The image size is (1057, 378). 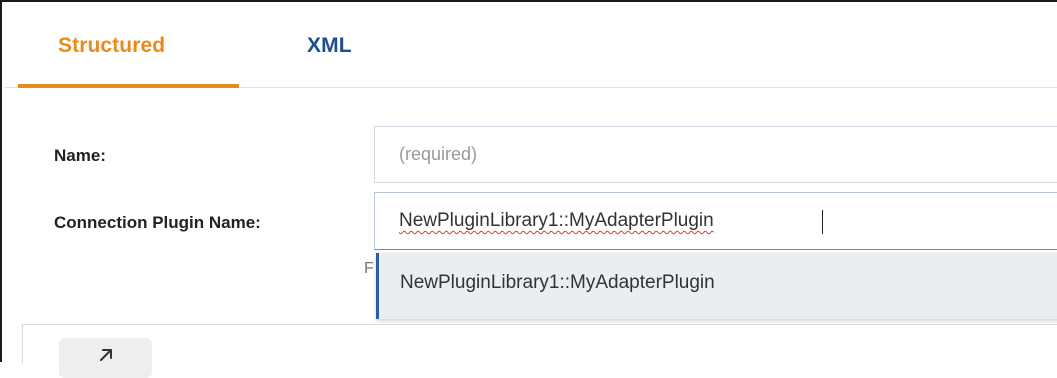 I want to click on autocomplete-dropdown: NewPluginLibrary1::MyAdapterPlugin, so click(x=716, y=286).